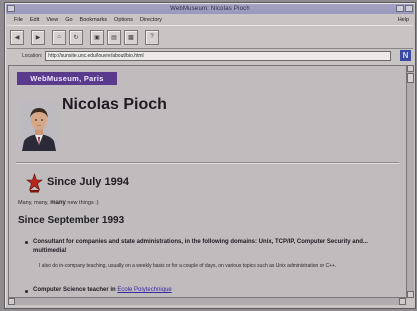 The height and width of the screenshot is (311, 417). I want to click on menu-view: View, so click(52, 20).